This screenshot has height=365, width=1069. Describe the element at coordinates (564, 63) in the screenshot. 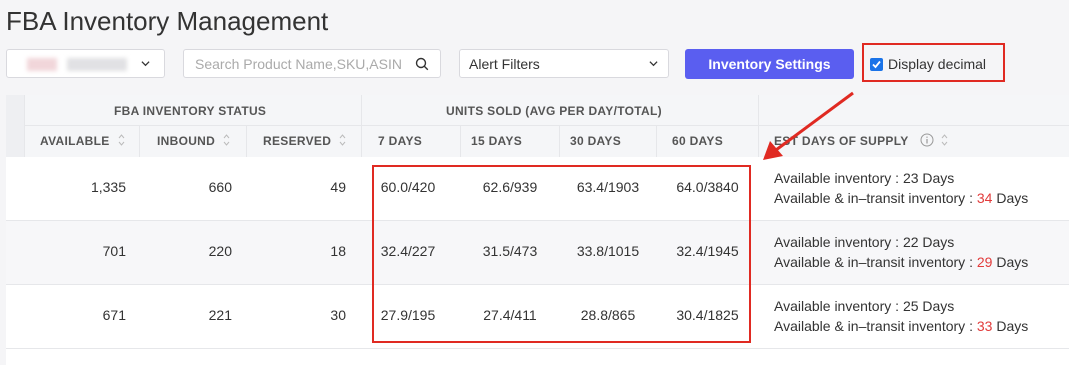

I see `alert-filters-select: Alert Filters` at that location.